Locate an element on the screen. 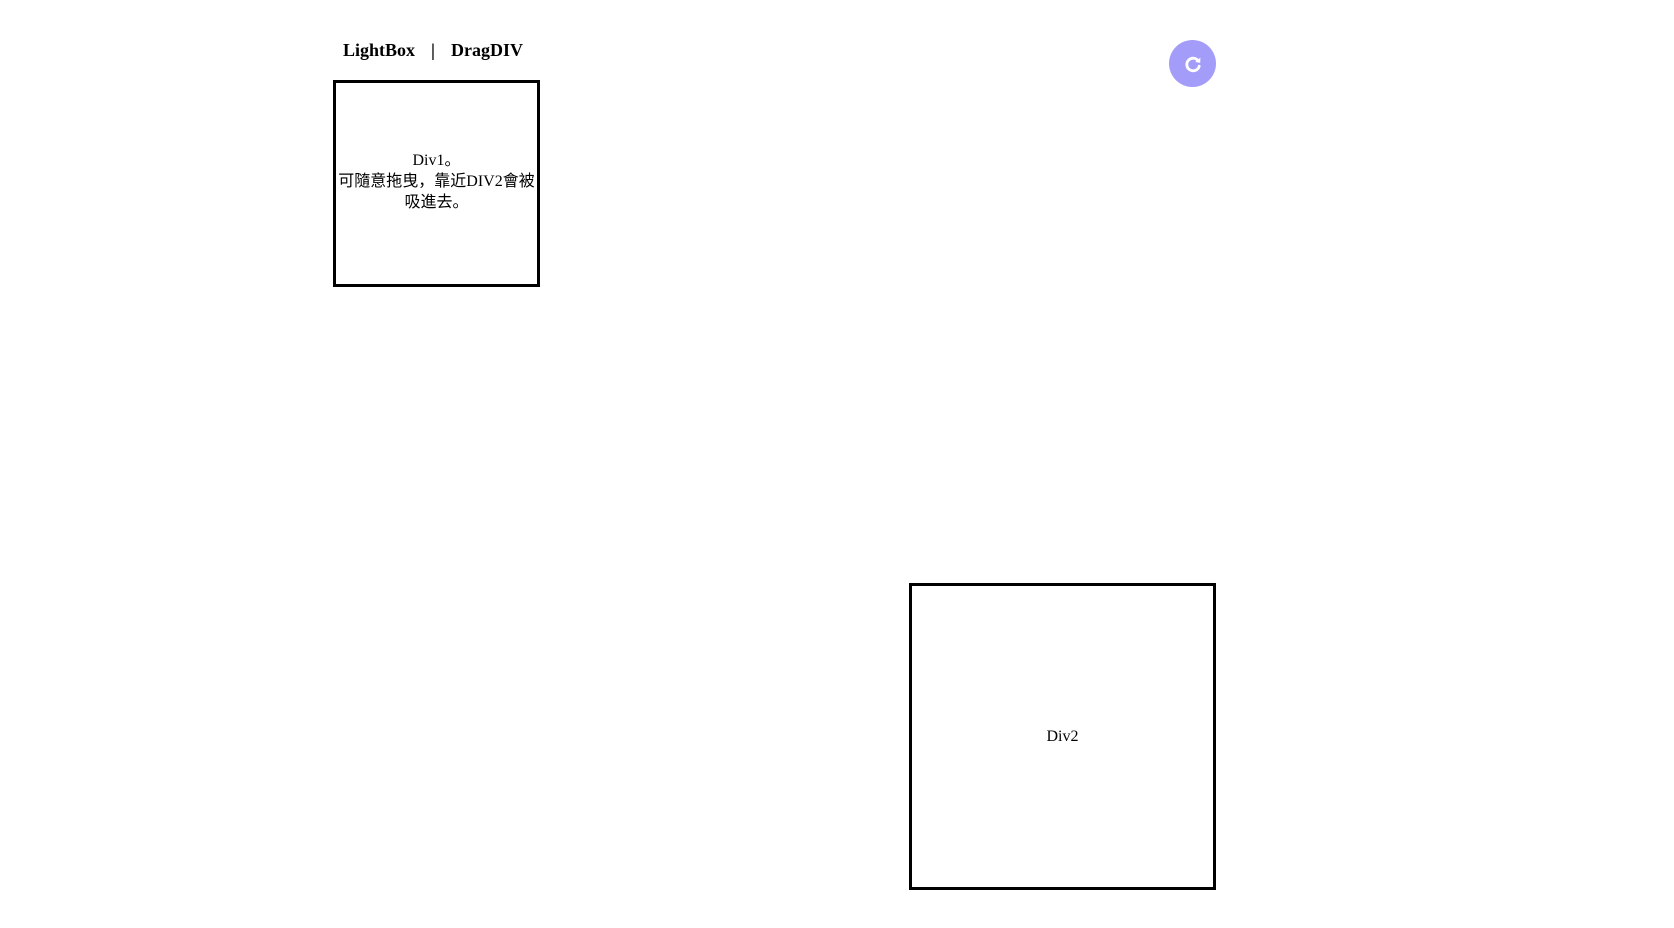 The height and width of the screenshot is (928, 1674). draggable-div1: Div1。 可隨意拖曳，靠近DIV2會被 吸進去。 is located at coordinates (436, 183).